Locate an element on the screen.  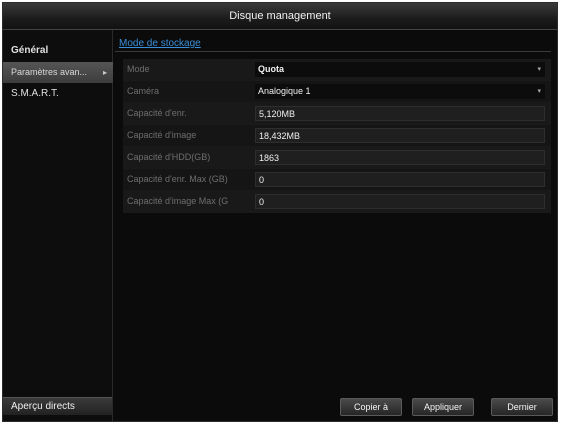
back-button: Dernier is located at coordinates (522, 407).